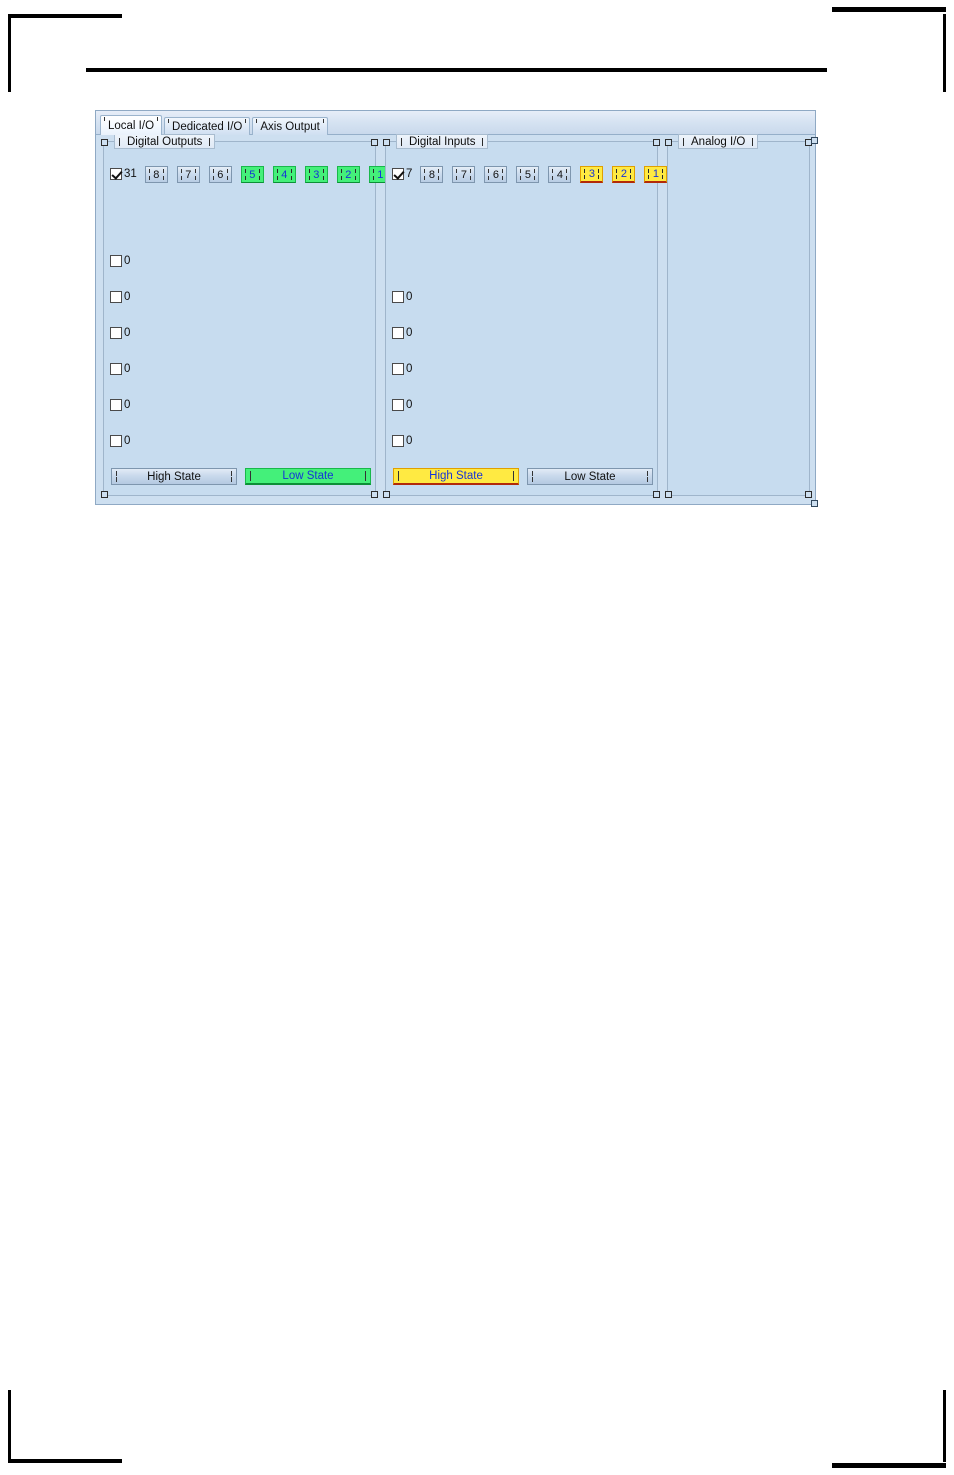 The width and height of the screenshot is (954, 1475). Describe the element at coordinates (718, 141) in the screenshot. I see `analog-io-caption: Analog I/O` at that location.